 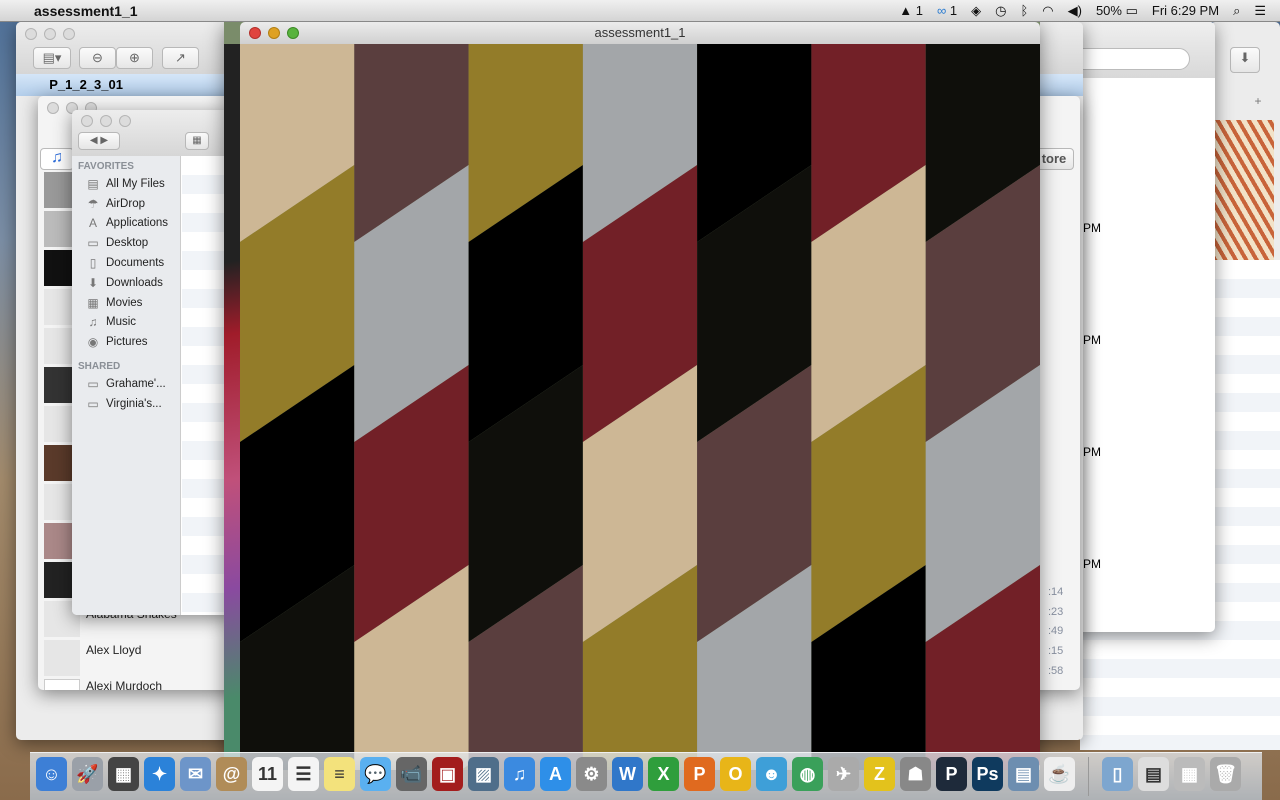 I want to click on sidebar-item: ☂ AirDrop, so click(x=126, y=204).